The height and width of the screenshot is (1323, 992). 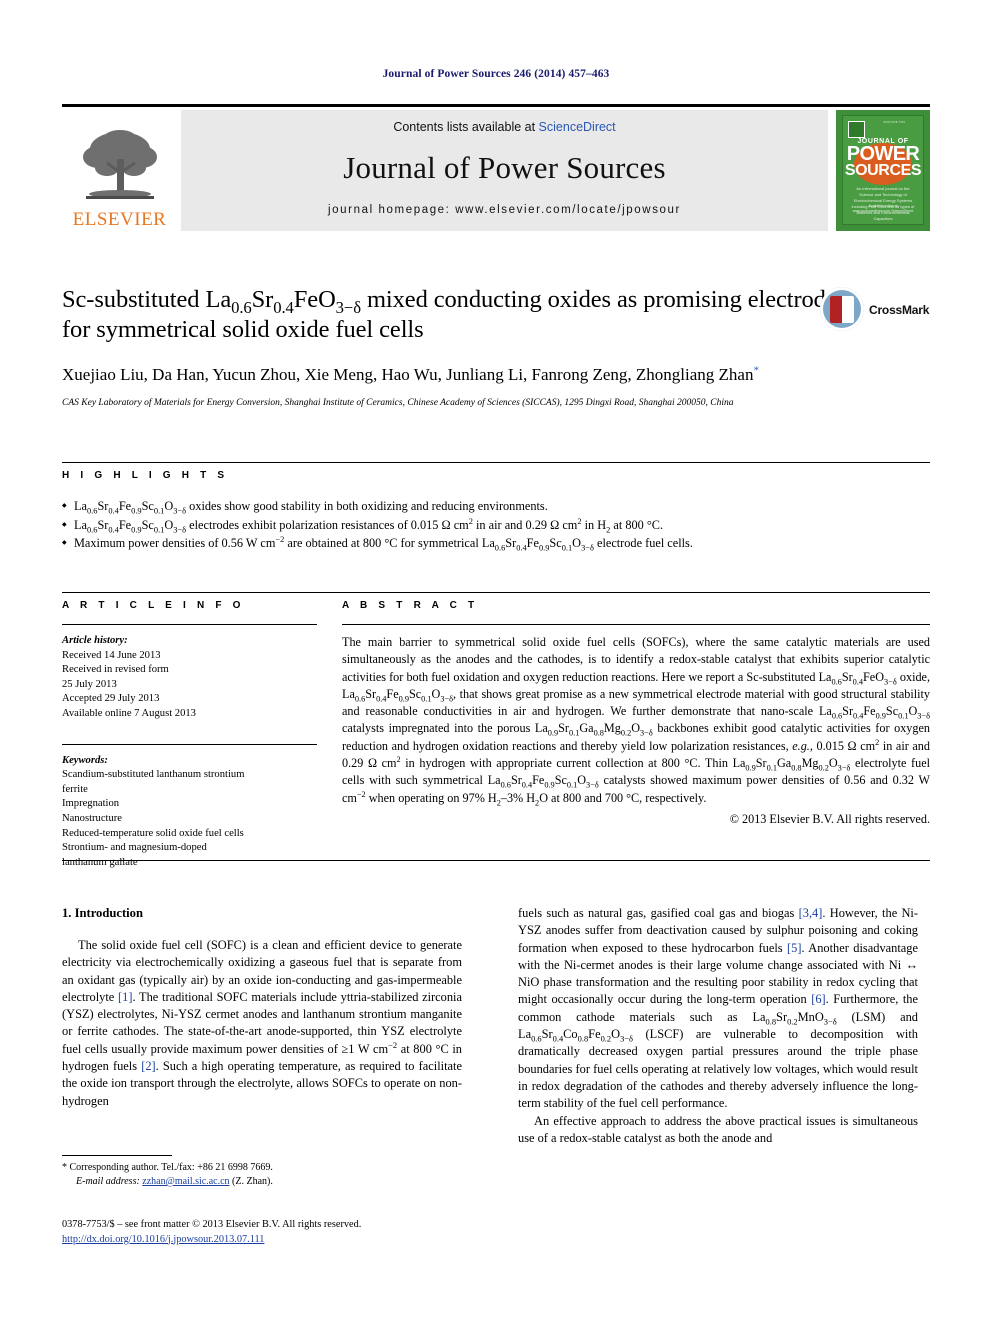 What do you see at coordinates (189, 624) in the screenshot?
I see `divider-article-info` at bounding box center [189, 624].